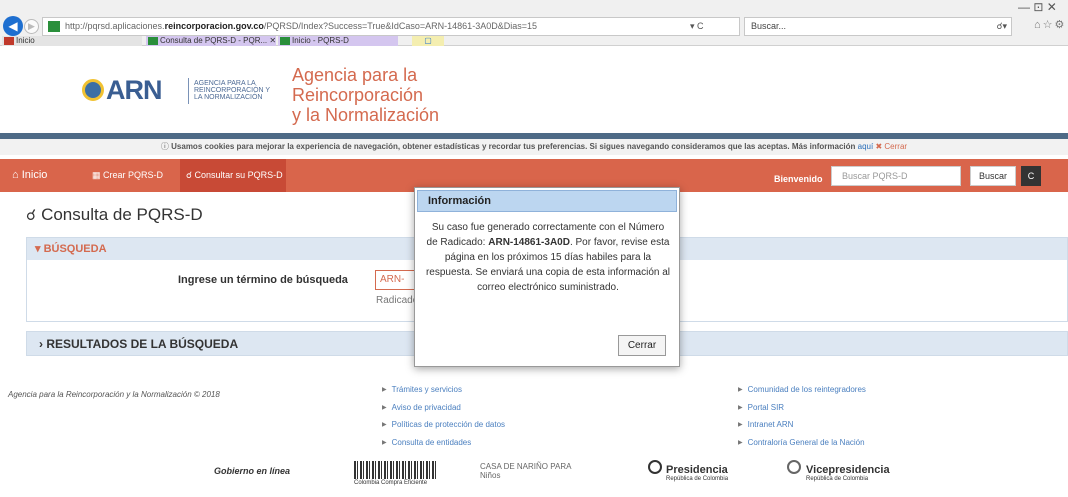  I want to click on colombia-compra-logo: Colombia Compra Eficiente, so click(390, 483).